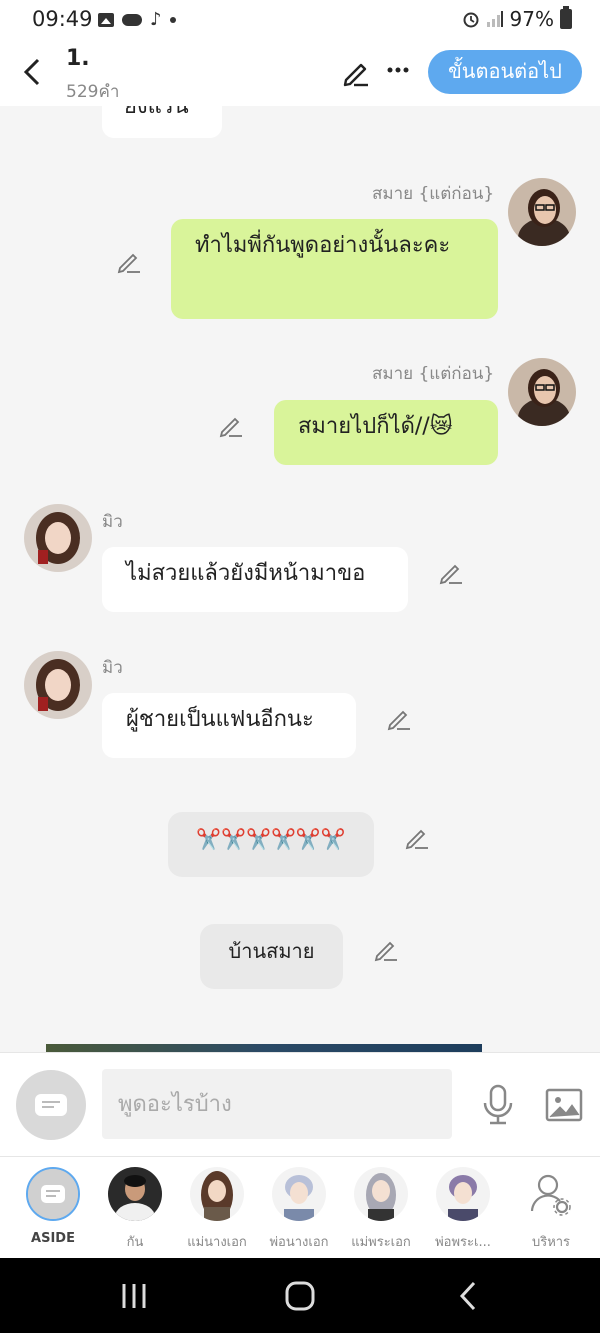 The image size is (600, 1333). I want to click on home-button, so click(300, 1296).